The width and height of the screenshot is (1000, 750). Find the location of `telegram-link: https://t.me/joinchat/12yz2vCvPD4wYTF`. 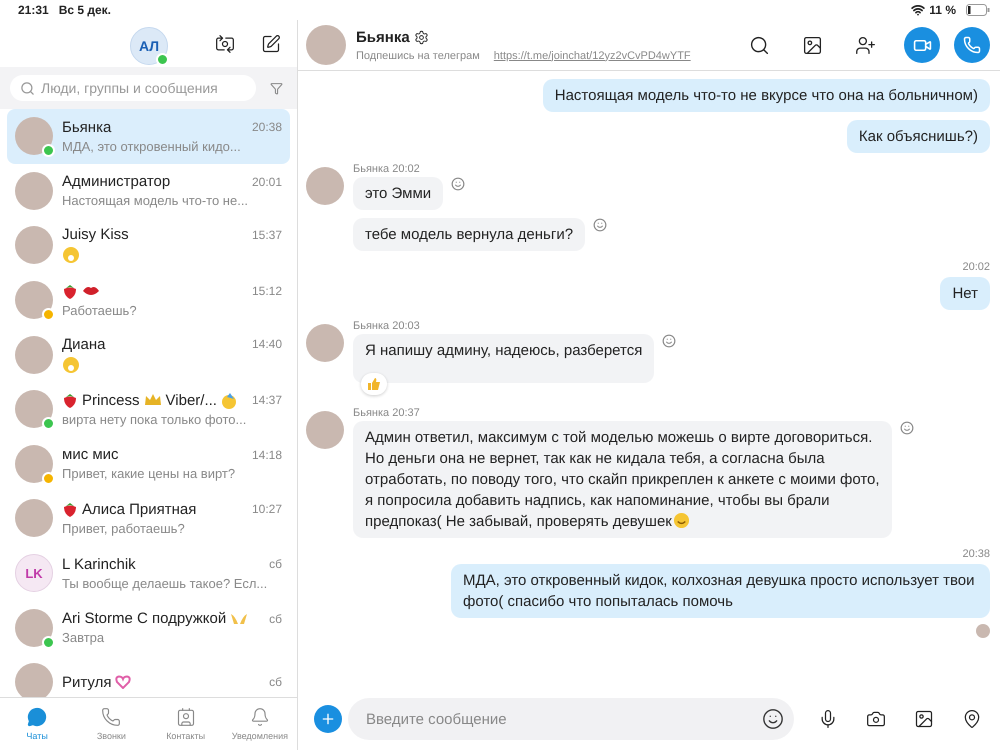

telegram-link: https://t.me/joinchat/12yz2vCvPD4wYTF is located at coordinates (592, 56).